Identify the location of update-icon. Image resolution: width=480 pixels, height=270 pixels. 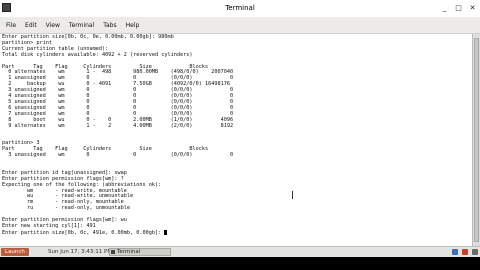
(465, 252).